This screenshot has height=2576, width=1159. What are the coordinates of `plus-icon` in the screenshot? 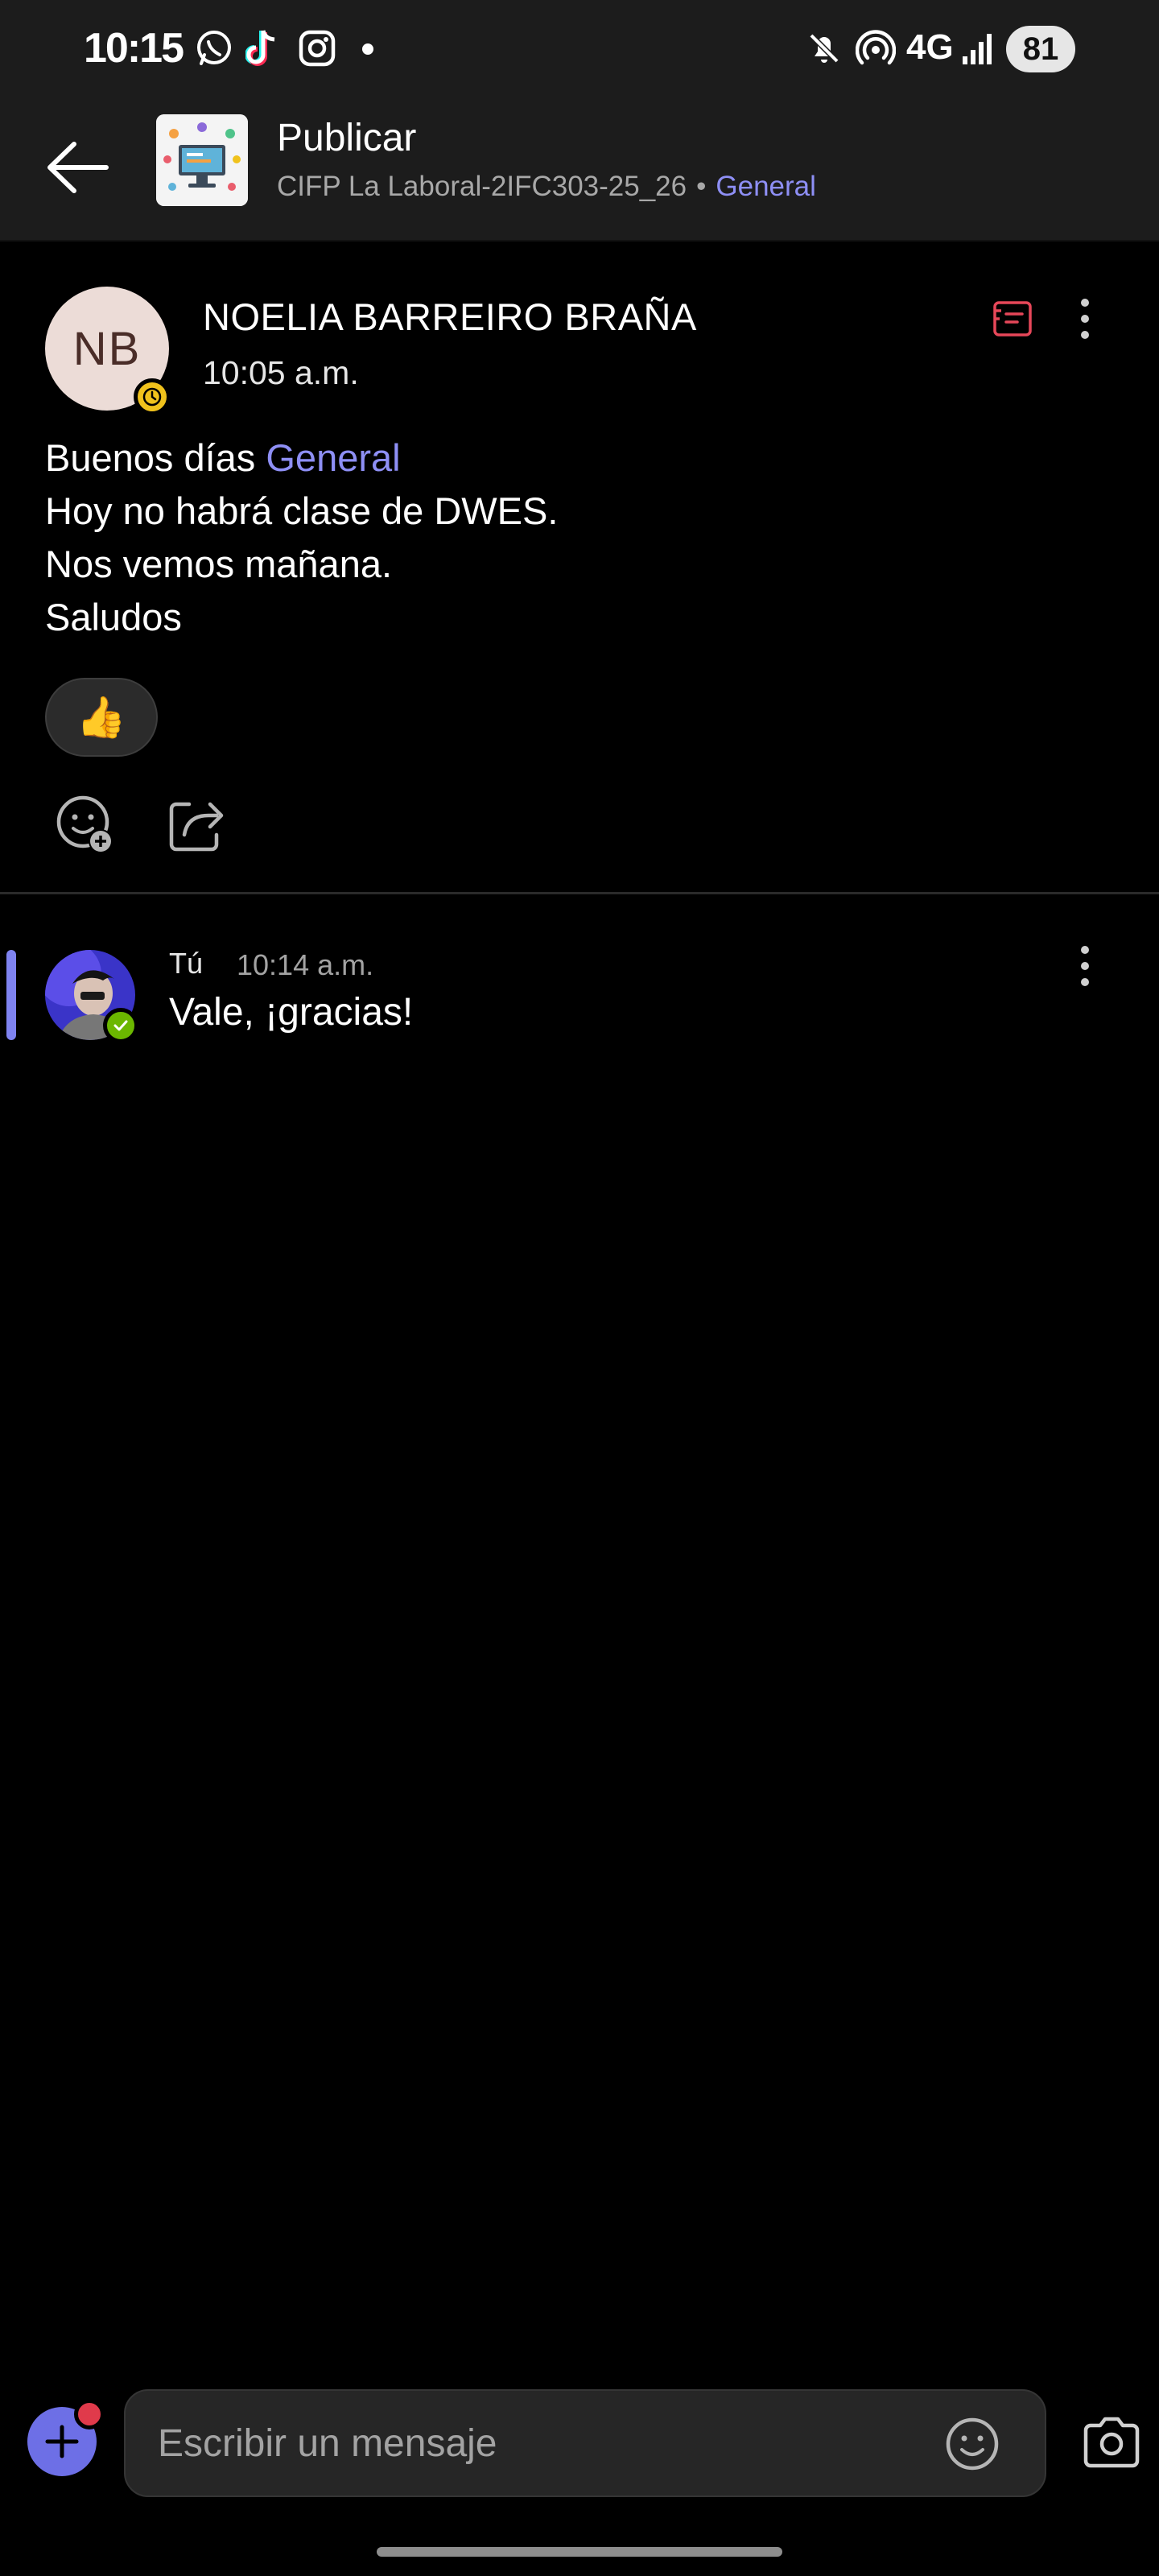 It's located at (62, 2441).